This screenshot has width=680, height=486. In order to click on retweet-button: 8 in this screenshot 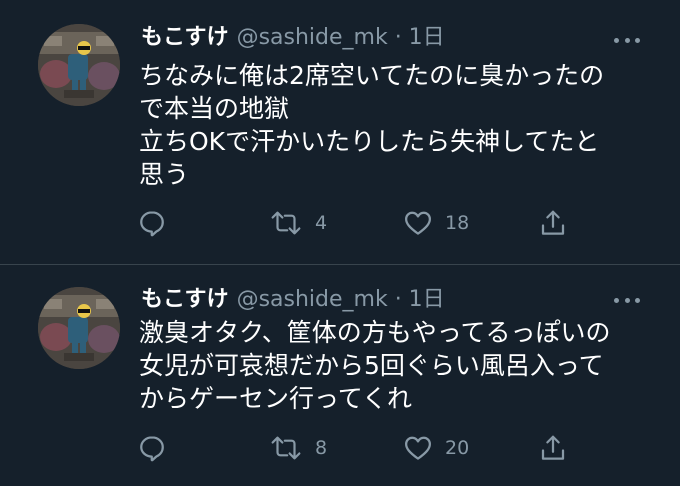, I will do `click(298, 448)`.